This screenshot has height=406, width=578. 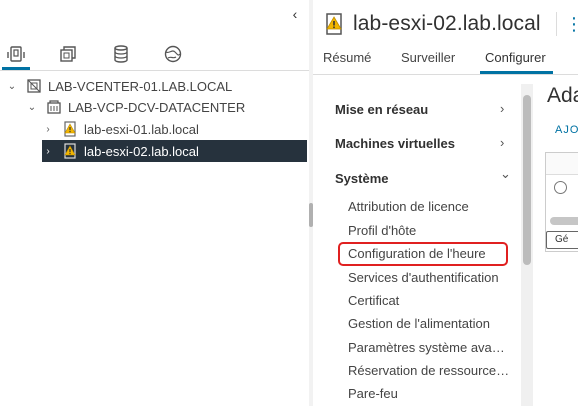 What do you see at coordinates (447, 23) in the screenshot?
I see `page-title: lab-esxi-02.lab.local` at bounding box center [447, 23].